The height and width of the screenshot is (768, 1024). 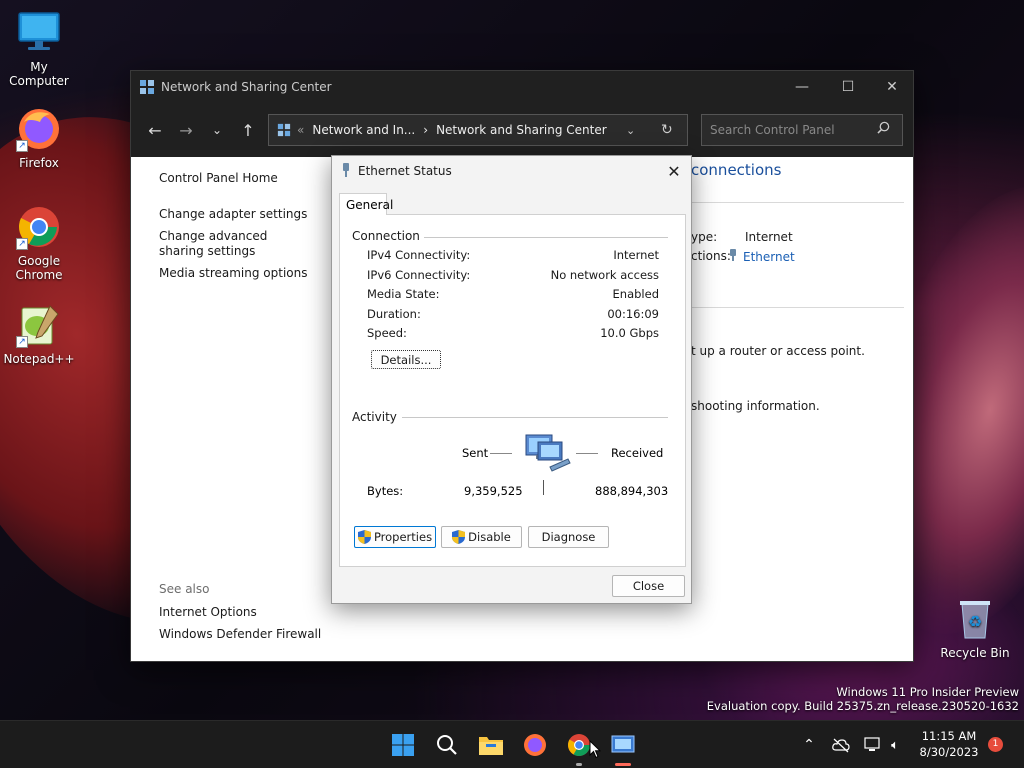 I want to click on row-value: Internet, so click(x=636, y=255).